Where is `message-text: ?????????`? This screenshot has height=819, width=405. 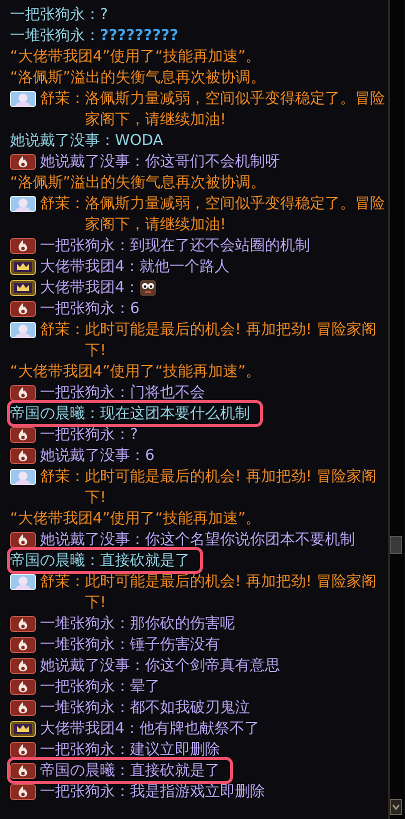
message-text: ????????? is located at coordinates (140, 35).